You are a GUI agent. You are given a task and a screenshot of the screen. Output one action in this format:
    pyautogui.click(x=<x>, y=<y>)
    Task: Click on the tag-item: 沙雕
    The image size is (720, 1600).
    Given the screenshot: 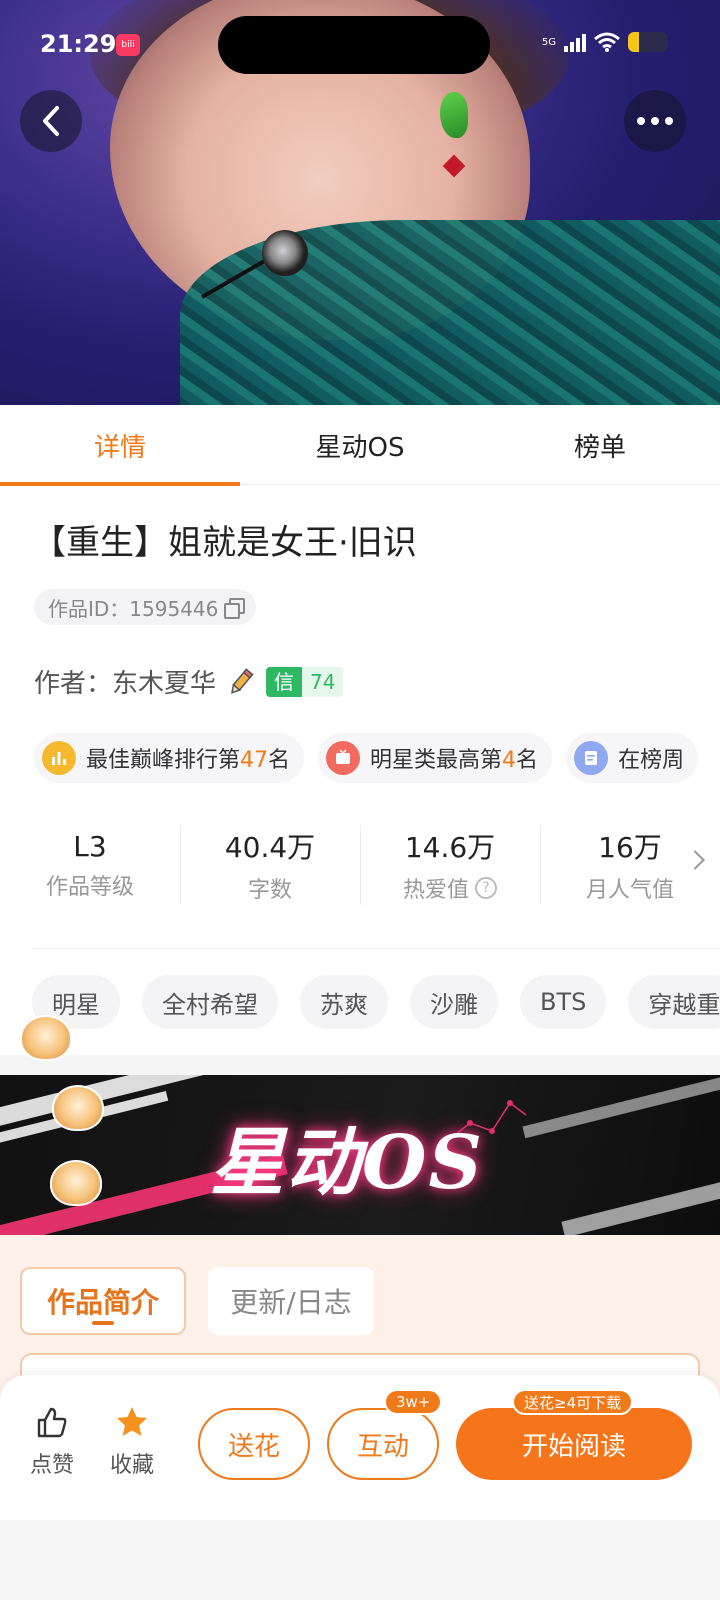 What is the action you would take?
    pyautogui.click(x=454, y=1002)
    